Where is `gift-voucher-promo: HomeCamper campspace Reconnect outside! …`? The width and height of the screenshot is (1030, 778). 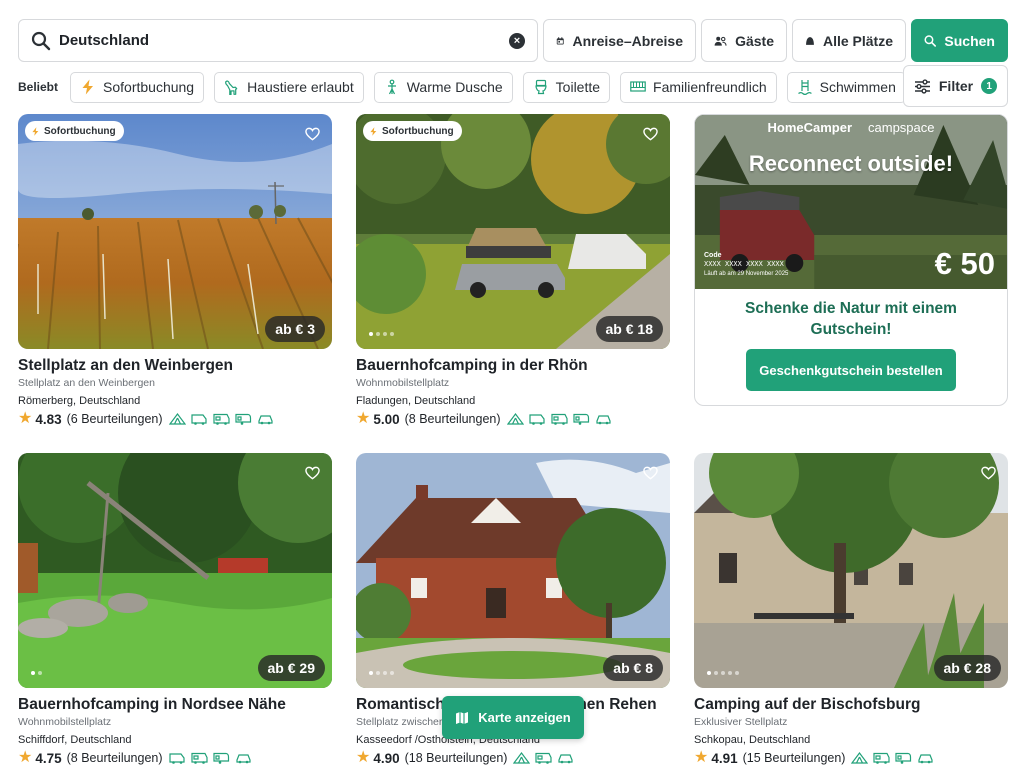
gift-voucher-promo: HomeCamper campspace Reconnect outside! … is located at coordinates (851, 260).